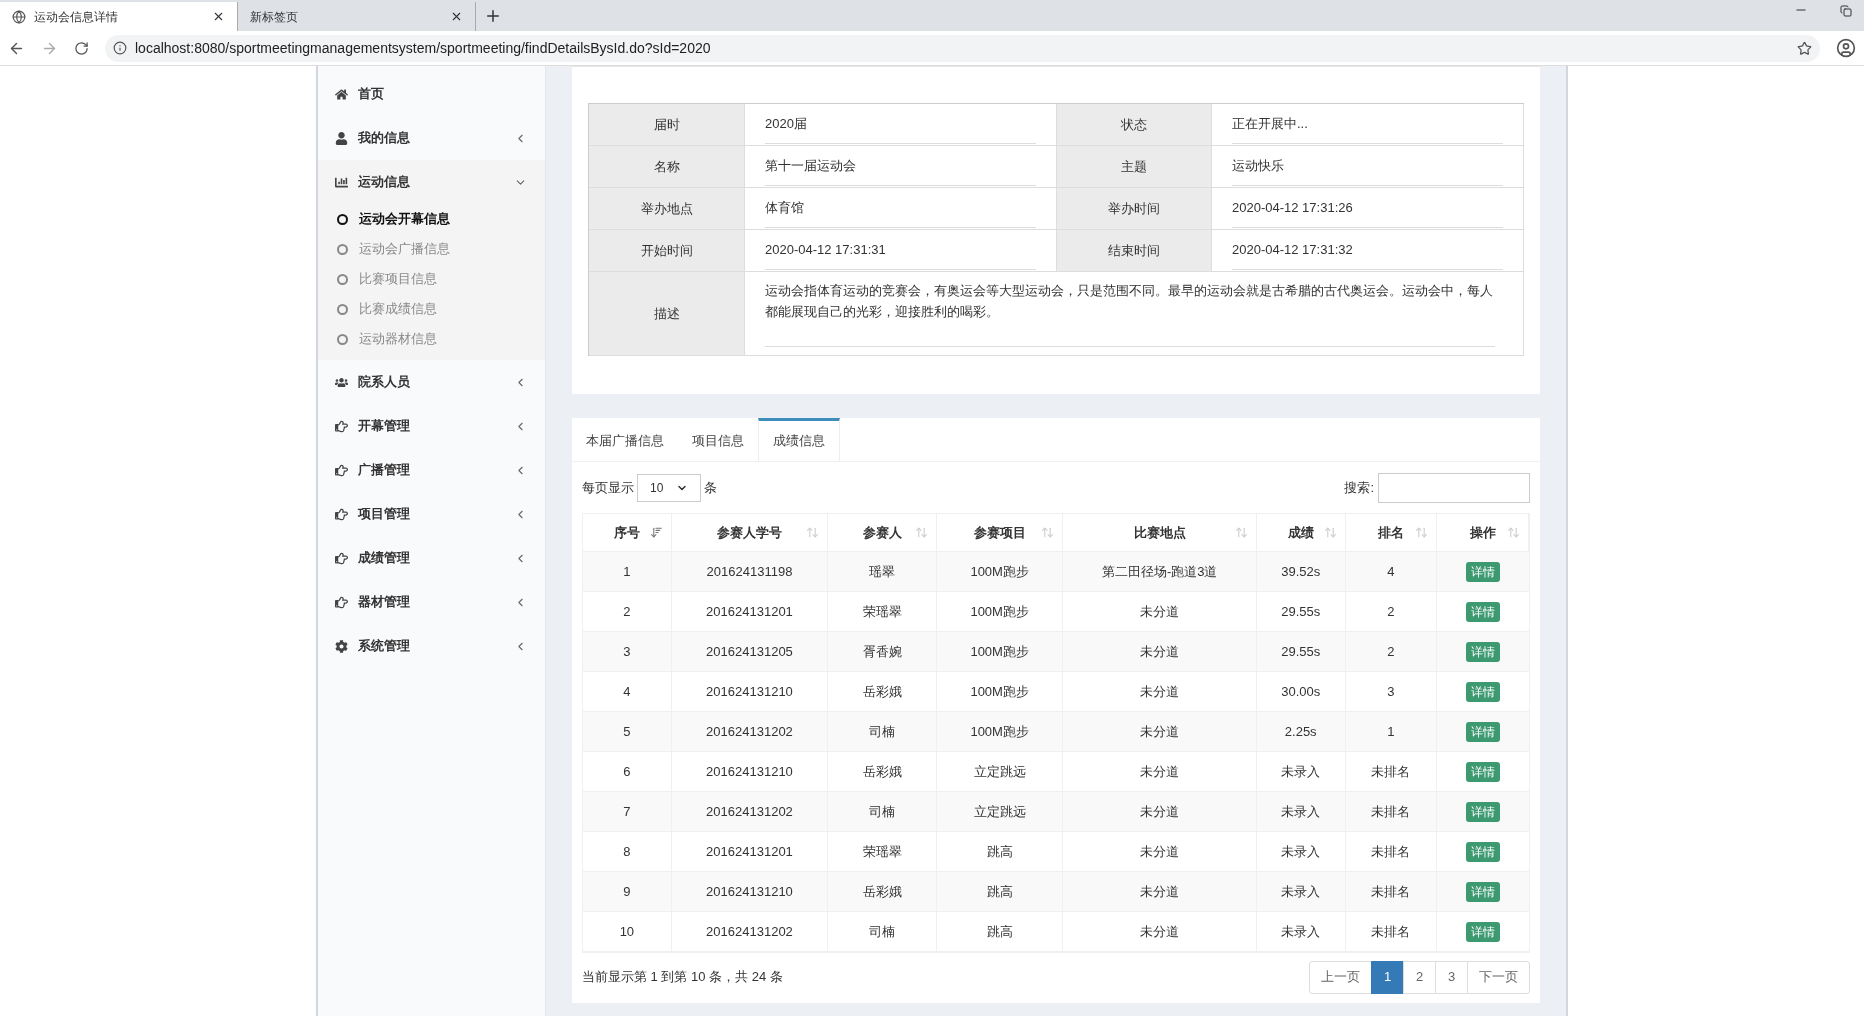  Describe the element at coordinates (431, 94) in the screenshot. I see `sidebar-item: 首页` at that location.